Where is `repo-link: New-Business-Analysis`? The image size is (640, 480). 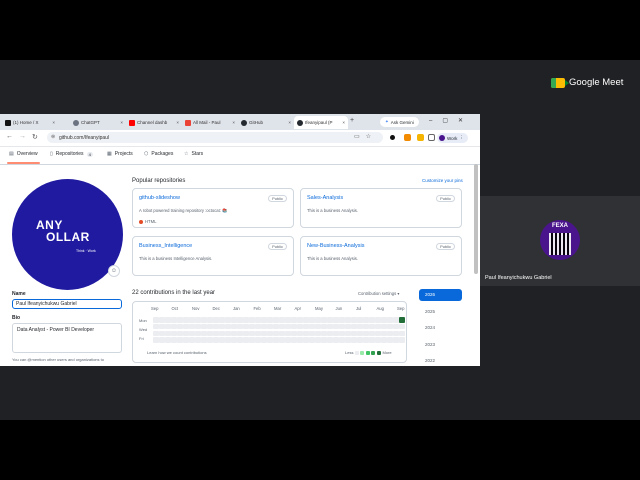 repo-link: New-Business-Analysis is located at coordinates (335, 246).